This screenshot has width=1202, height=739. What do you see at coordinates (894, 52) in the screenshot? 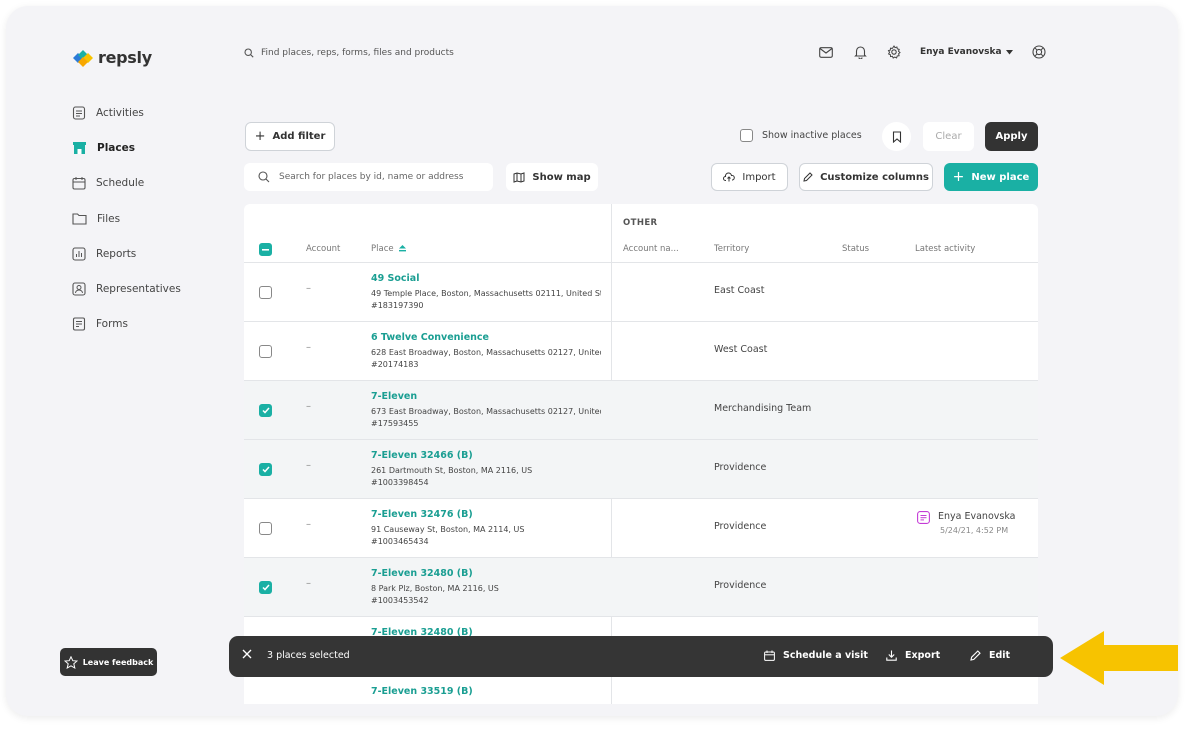
I see `gear-icon` at bounding box center [894, 52].